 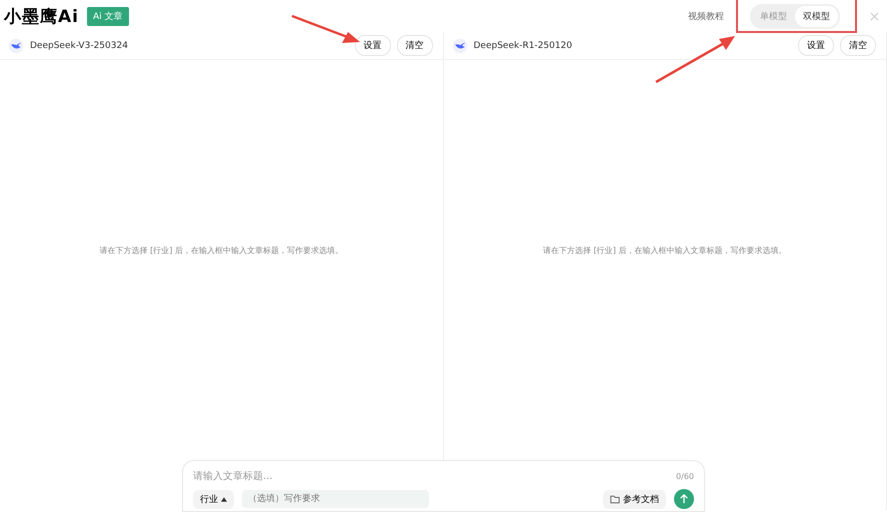 I want to click on folder-icon, so click(x=615, y=499).